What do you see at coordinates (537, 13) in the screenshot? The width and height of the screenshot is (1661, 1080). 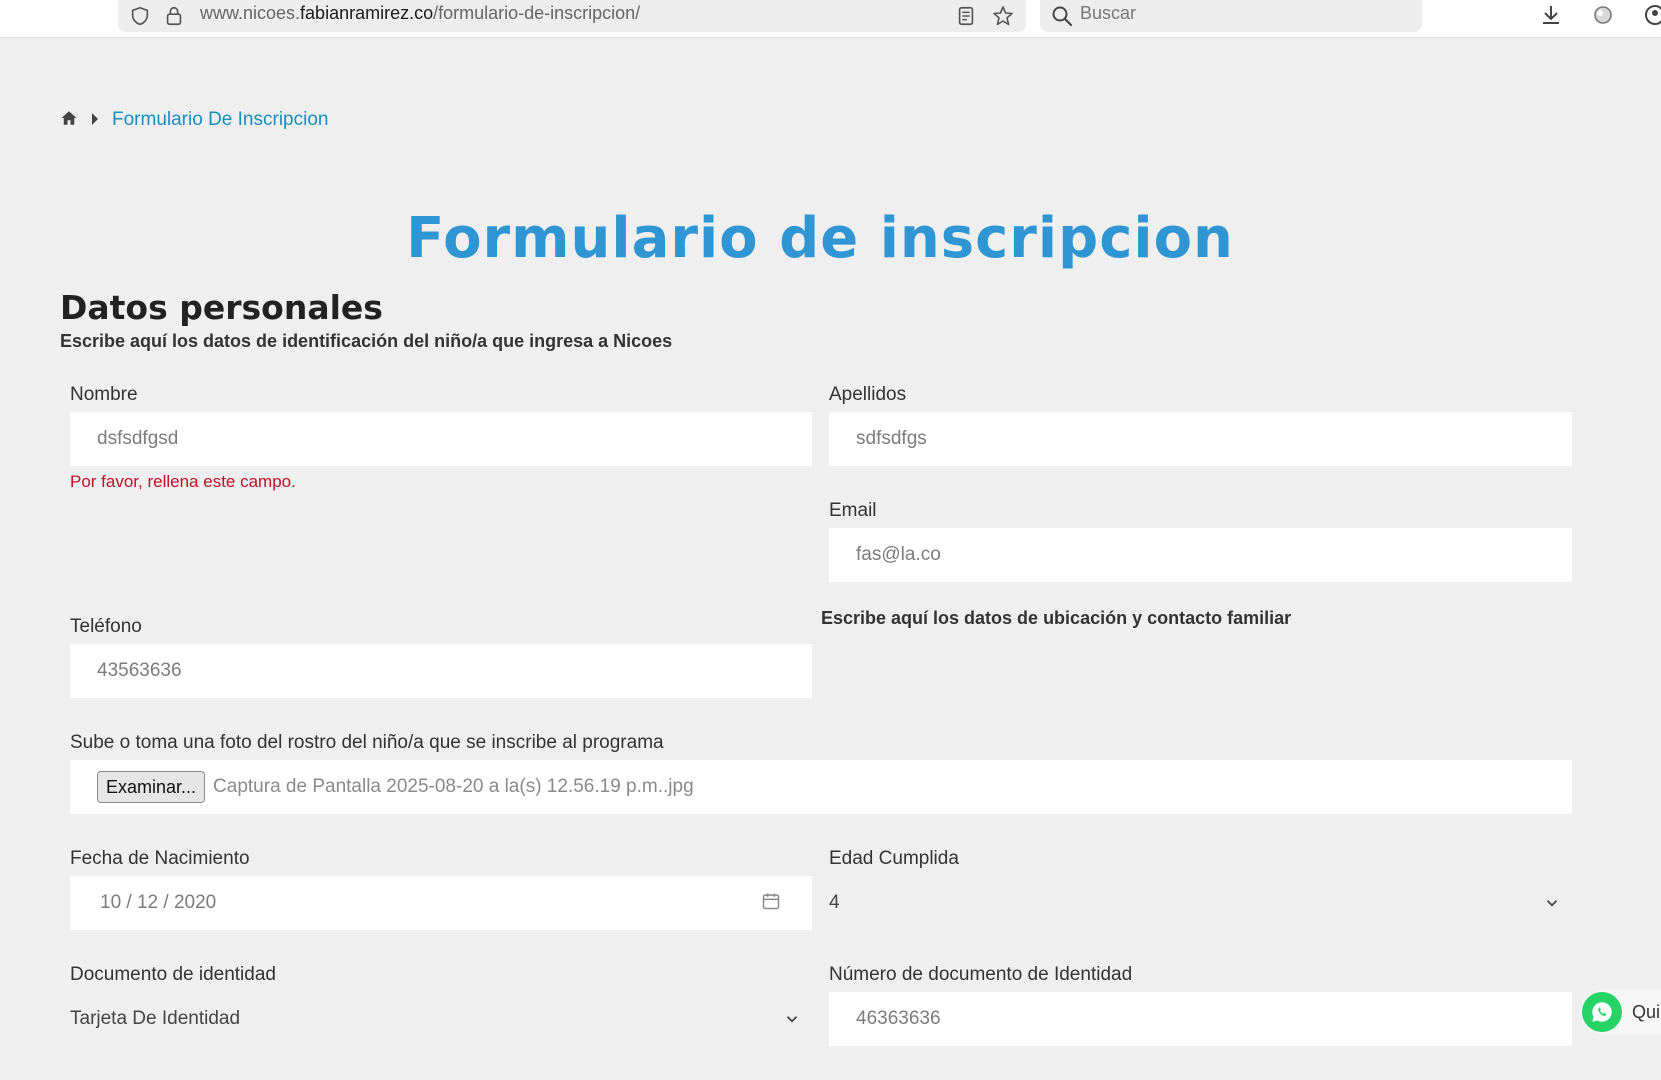 I see `url-path: /formulario-de-inscripcion/` at bounding box center [537, 13].